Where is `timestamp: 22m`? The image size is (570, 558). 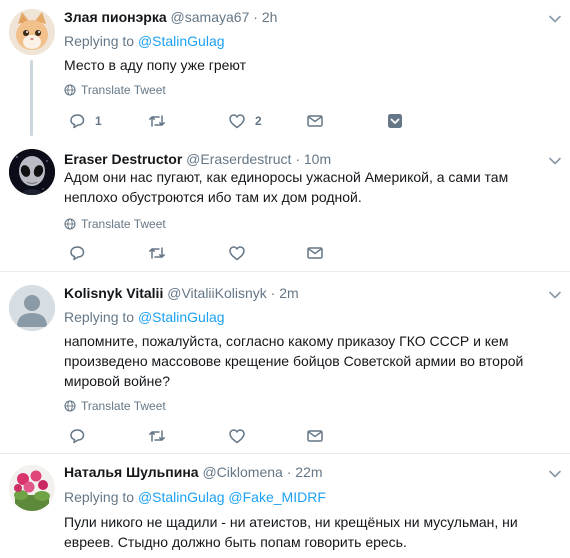 timestamp: 22m is located at coordinates (308, 472).